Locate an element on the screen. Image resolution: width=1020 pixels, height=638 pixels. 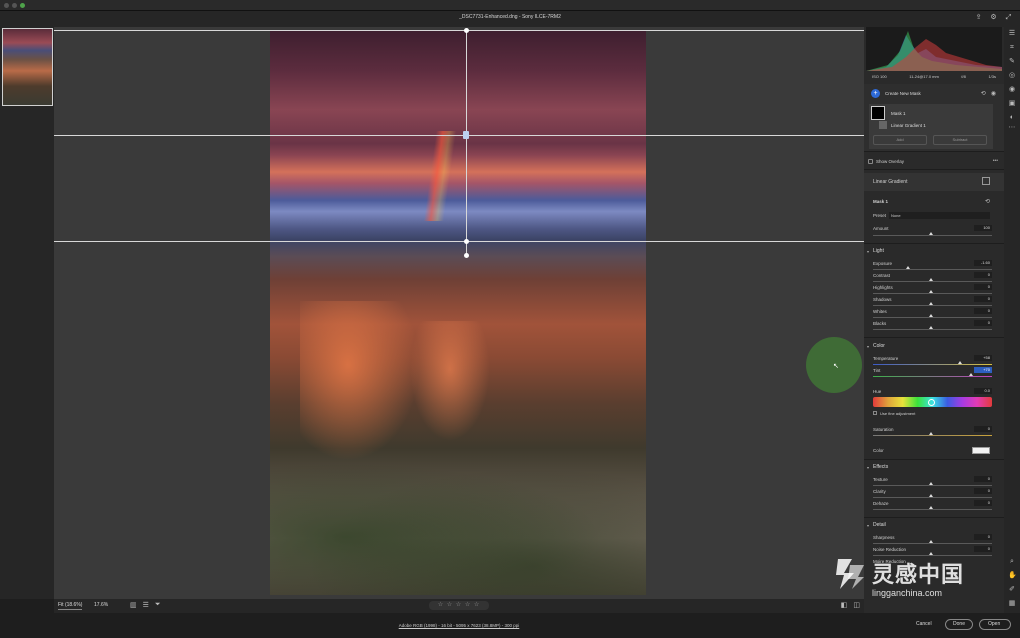
create-new-mask-button: + Create New Mask is located at coordinates (896, 93).